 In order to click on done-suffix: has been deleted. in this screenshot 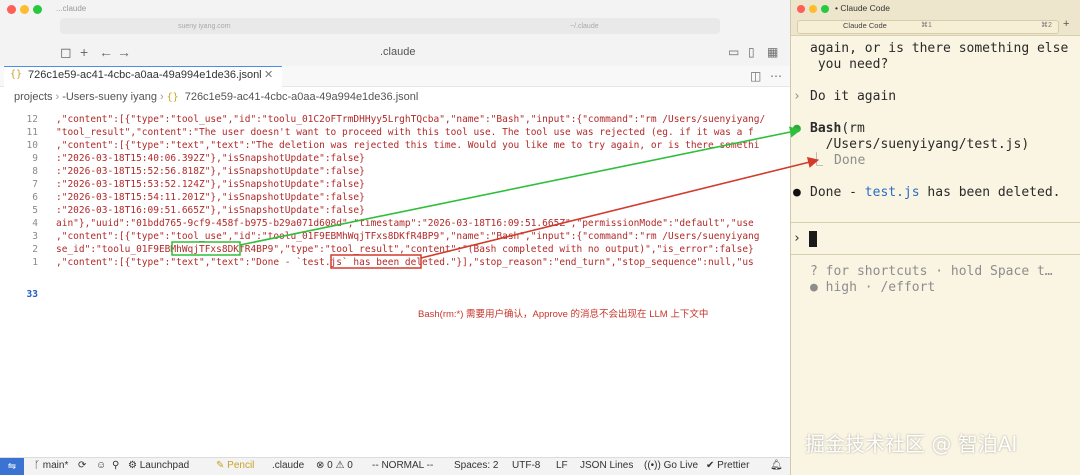, I will do `click(990, 192)`.